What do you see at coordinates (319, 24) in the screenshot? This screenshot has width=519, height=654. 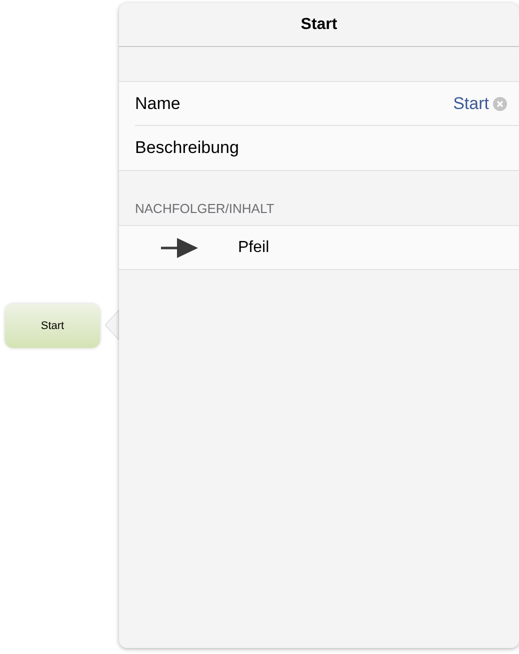 I see `popover-title: Start` at bounding box center [319, 24].